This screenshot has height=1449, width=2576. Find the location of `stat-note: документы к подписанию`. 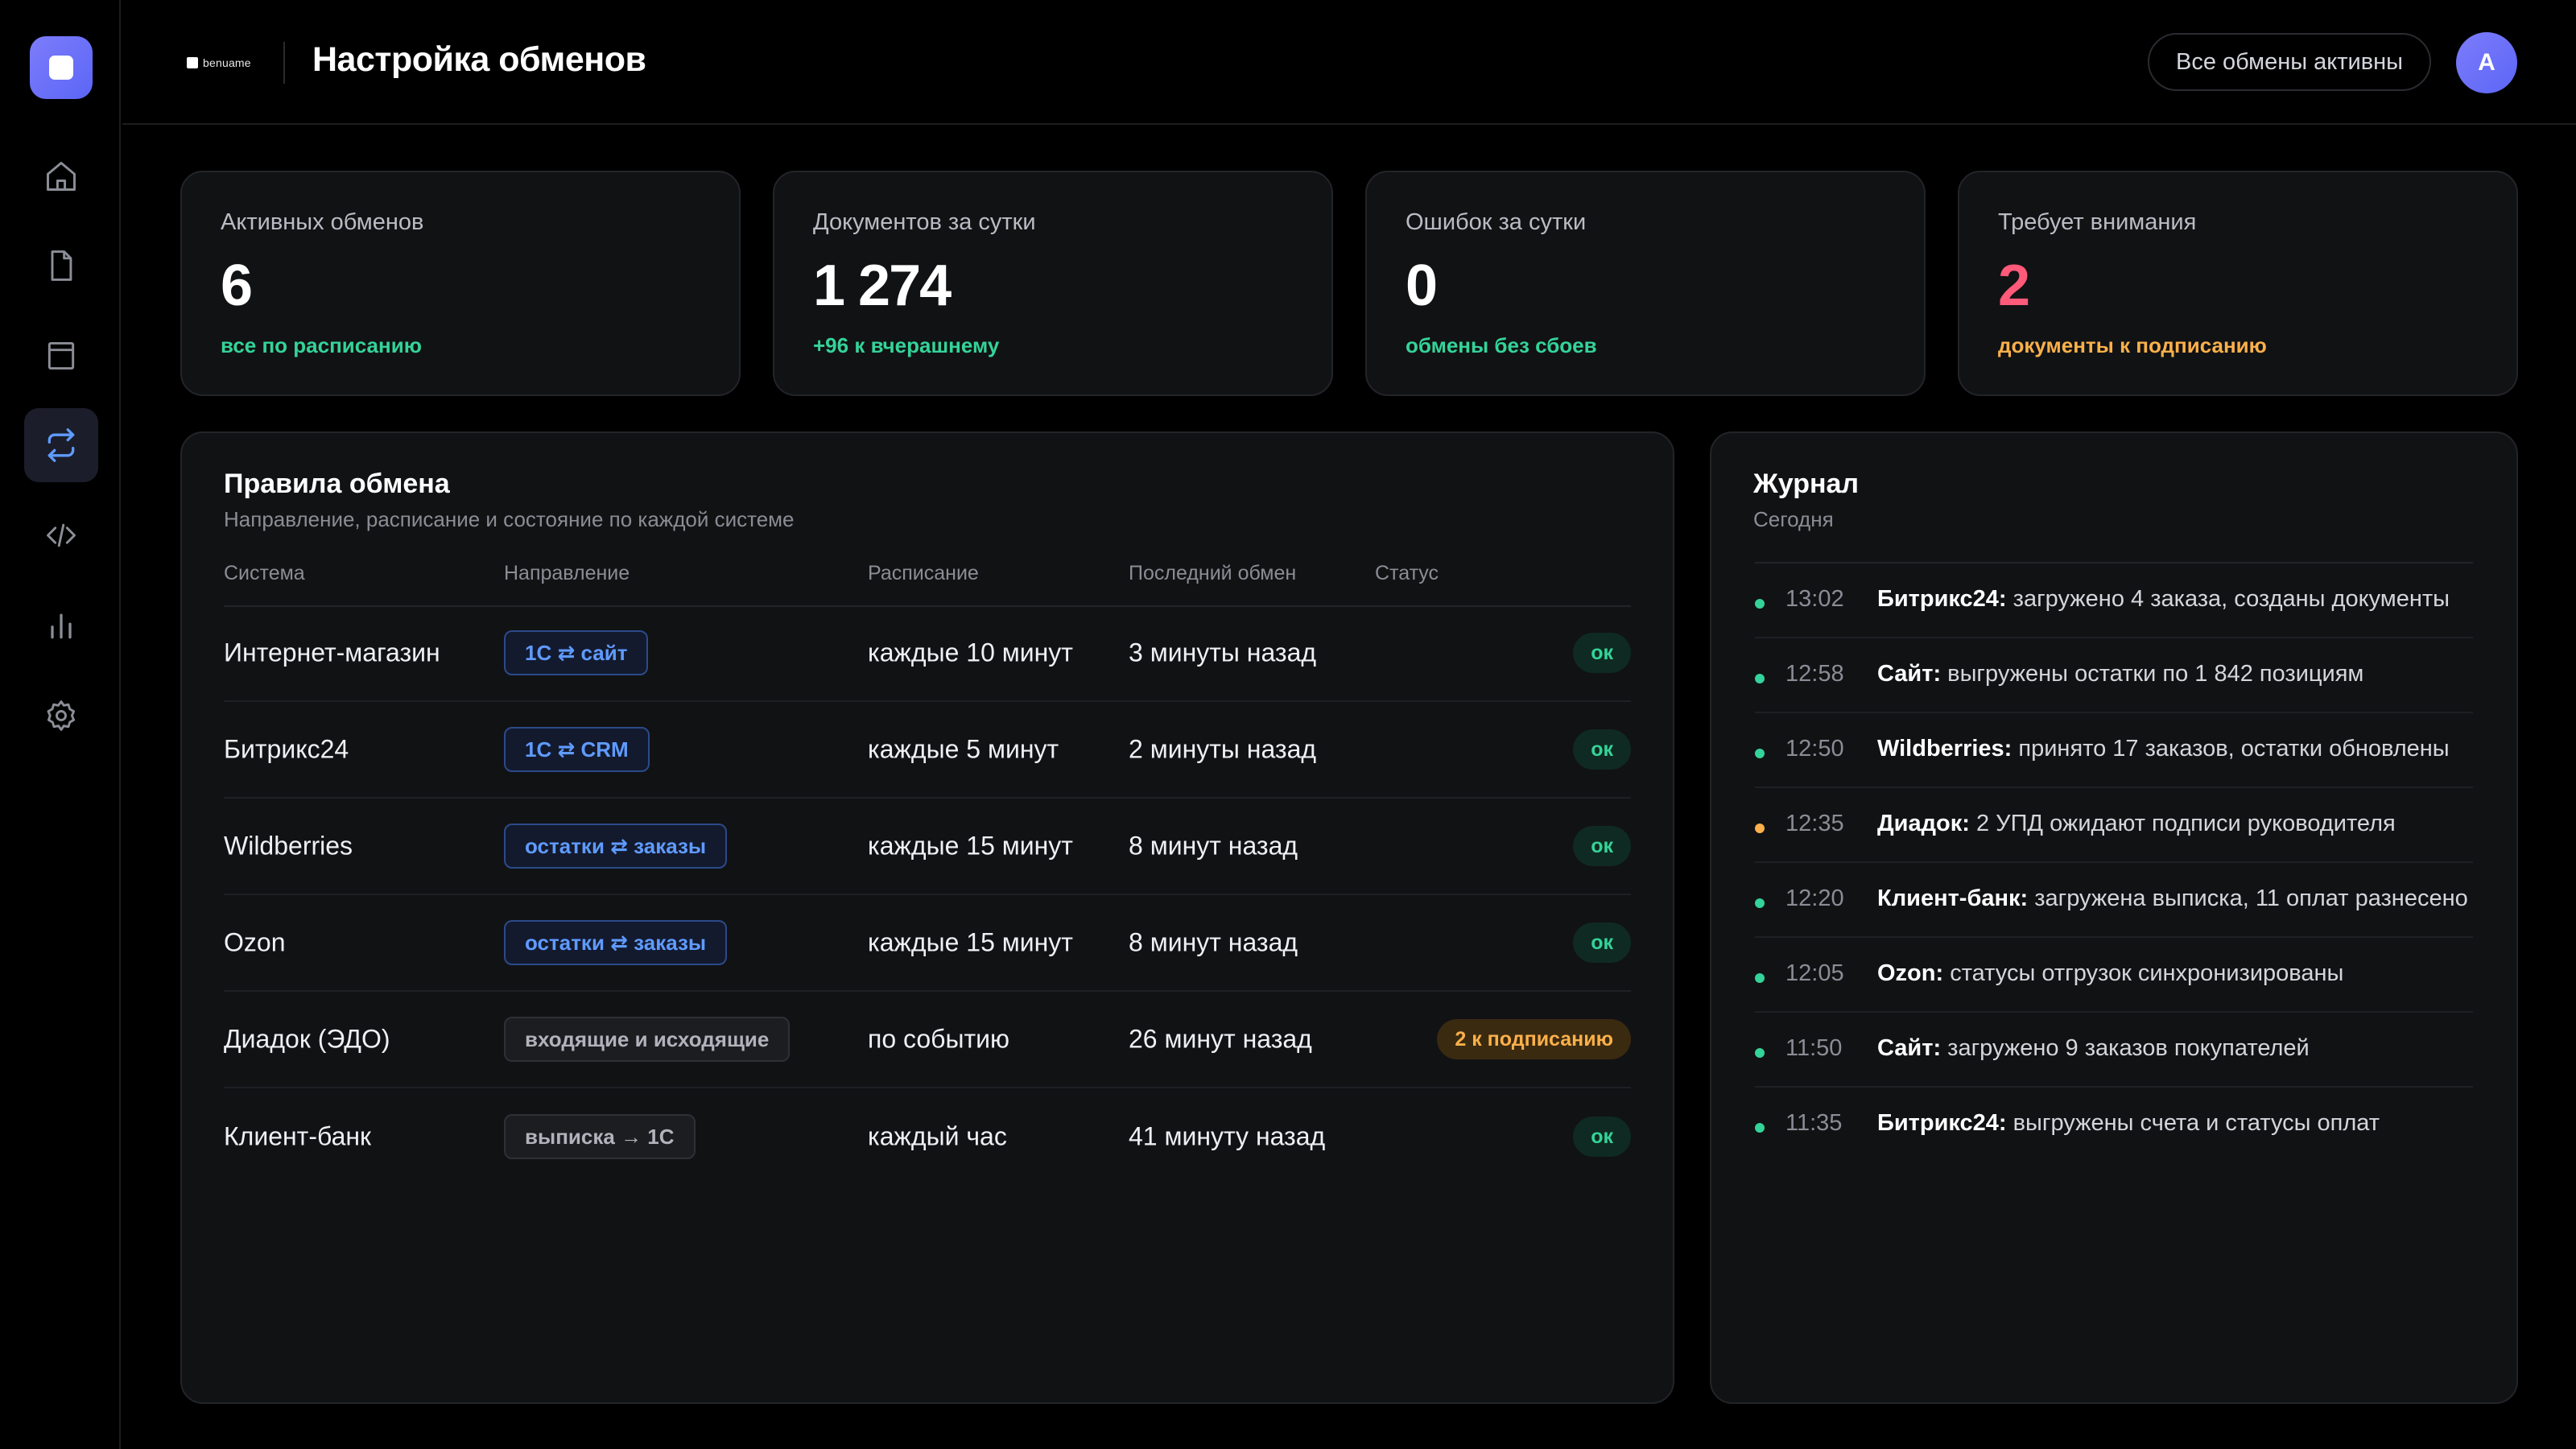

stat-note: документы к подписанию is located at coordinates (2132, 345).